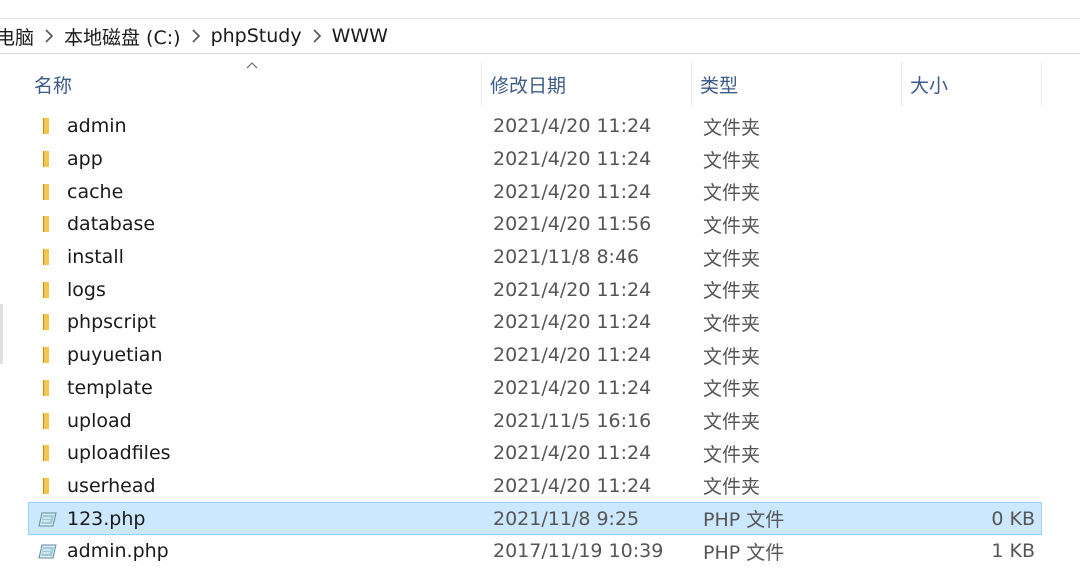  Describe the element at coordinates (572, 420) in the screenshot. I see `file-date: 2021/11/5 16:16` at that location.